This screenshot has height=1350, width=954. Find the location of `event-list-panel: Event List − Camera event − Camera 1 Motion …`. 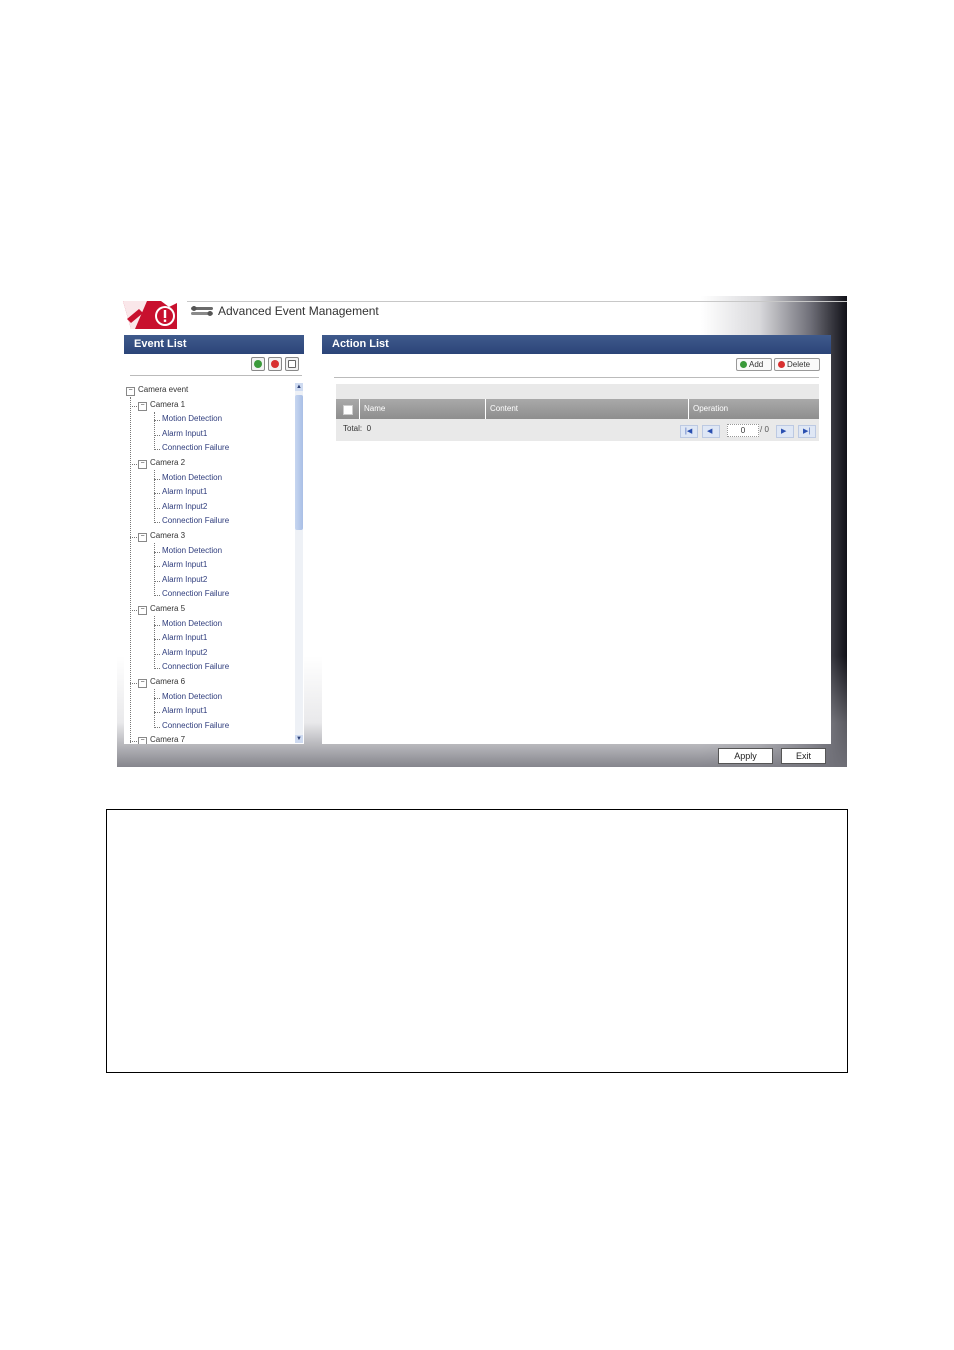

event-list-panel: Event List − Camera event − Camera 1 Motion … is located at coordinates (214, 539).